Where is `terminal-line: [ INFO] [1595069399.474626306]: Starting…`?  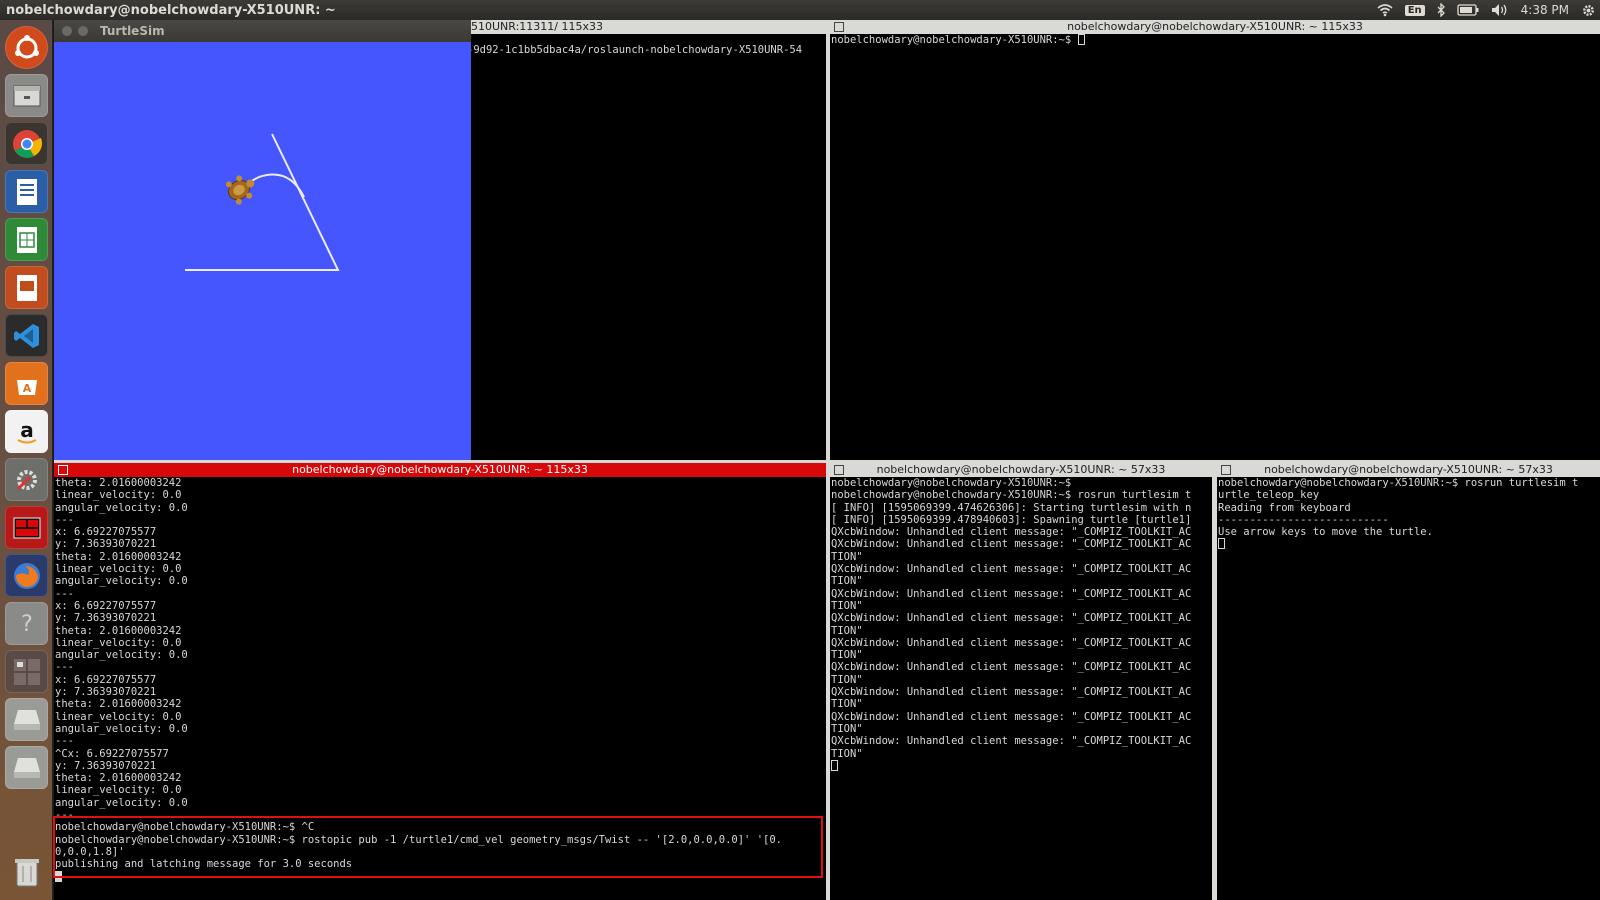 terminal-line: [ INFO] [1595069399.474626306]: Starting… is located at coordinates (1011, 507).